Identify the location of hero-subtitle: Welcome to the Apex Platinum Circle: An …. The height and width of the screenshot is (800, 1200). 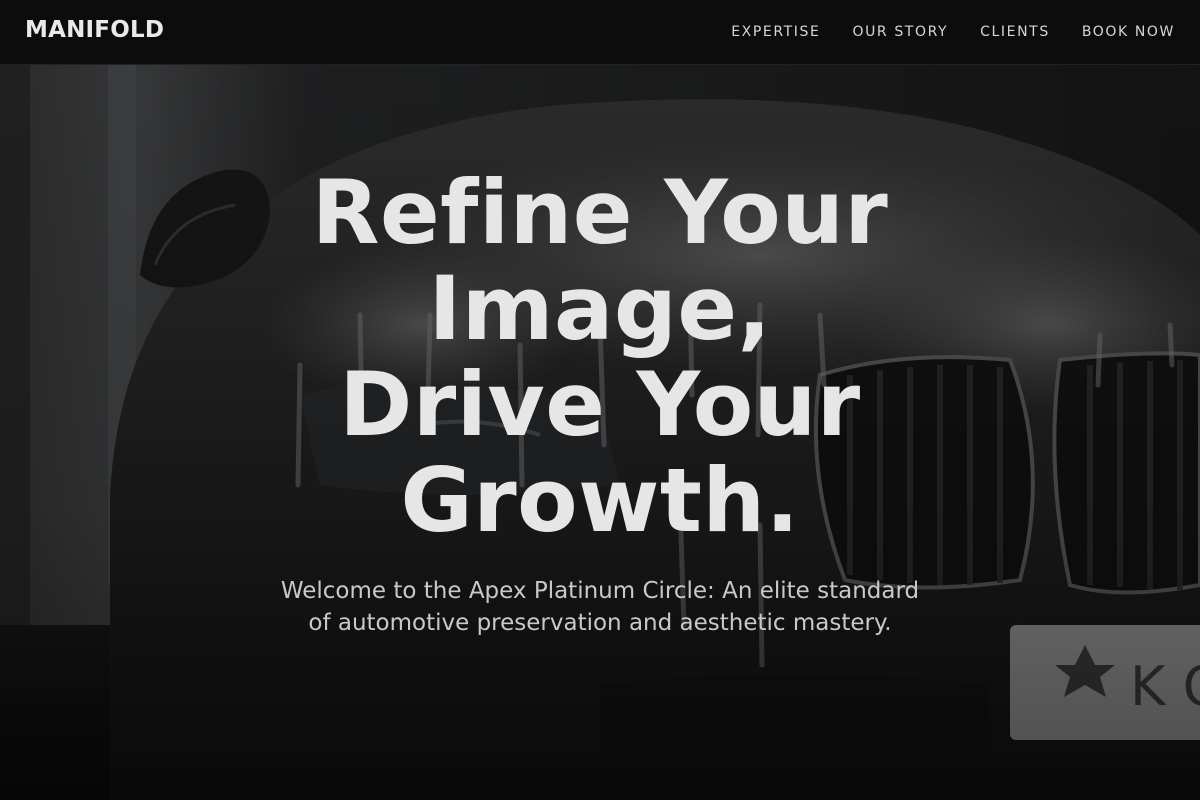
(600, 607).